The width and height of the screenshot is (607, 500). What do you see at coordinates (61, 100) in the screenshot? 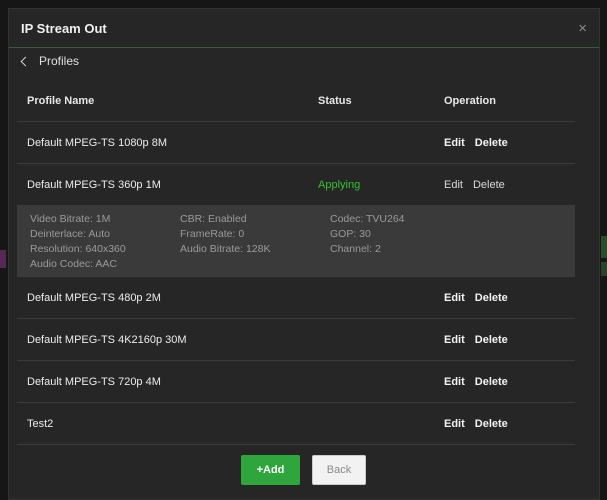
I see `header-profile-name: Profile Name` at bounding box center [61, 100].